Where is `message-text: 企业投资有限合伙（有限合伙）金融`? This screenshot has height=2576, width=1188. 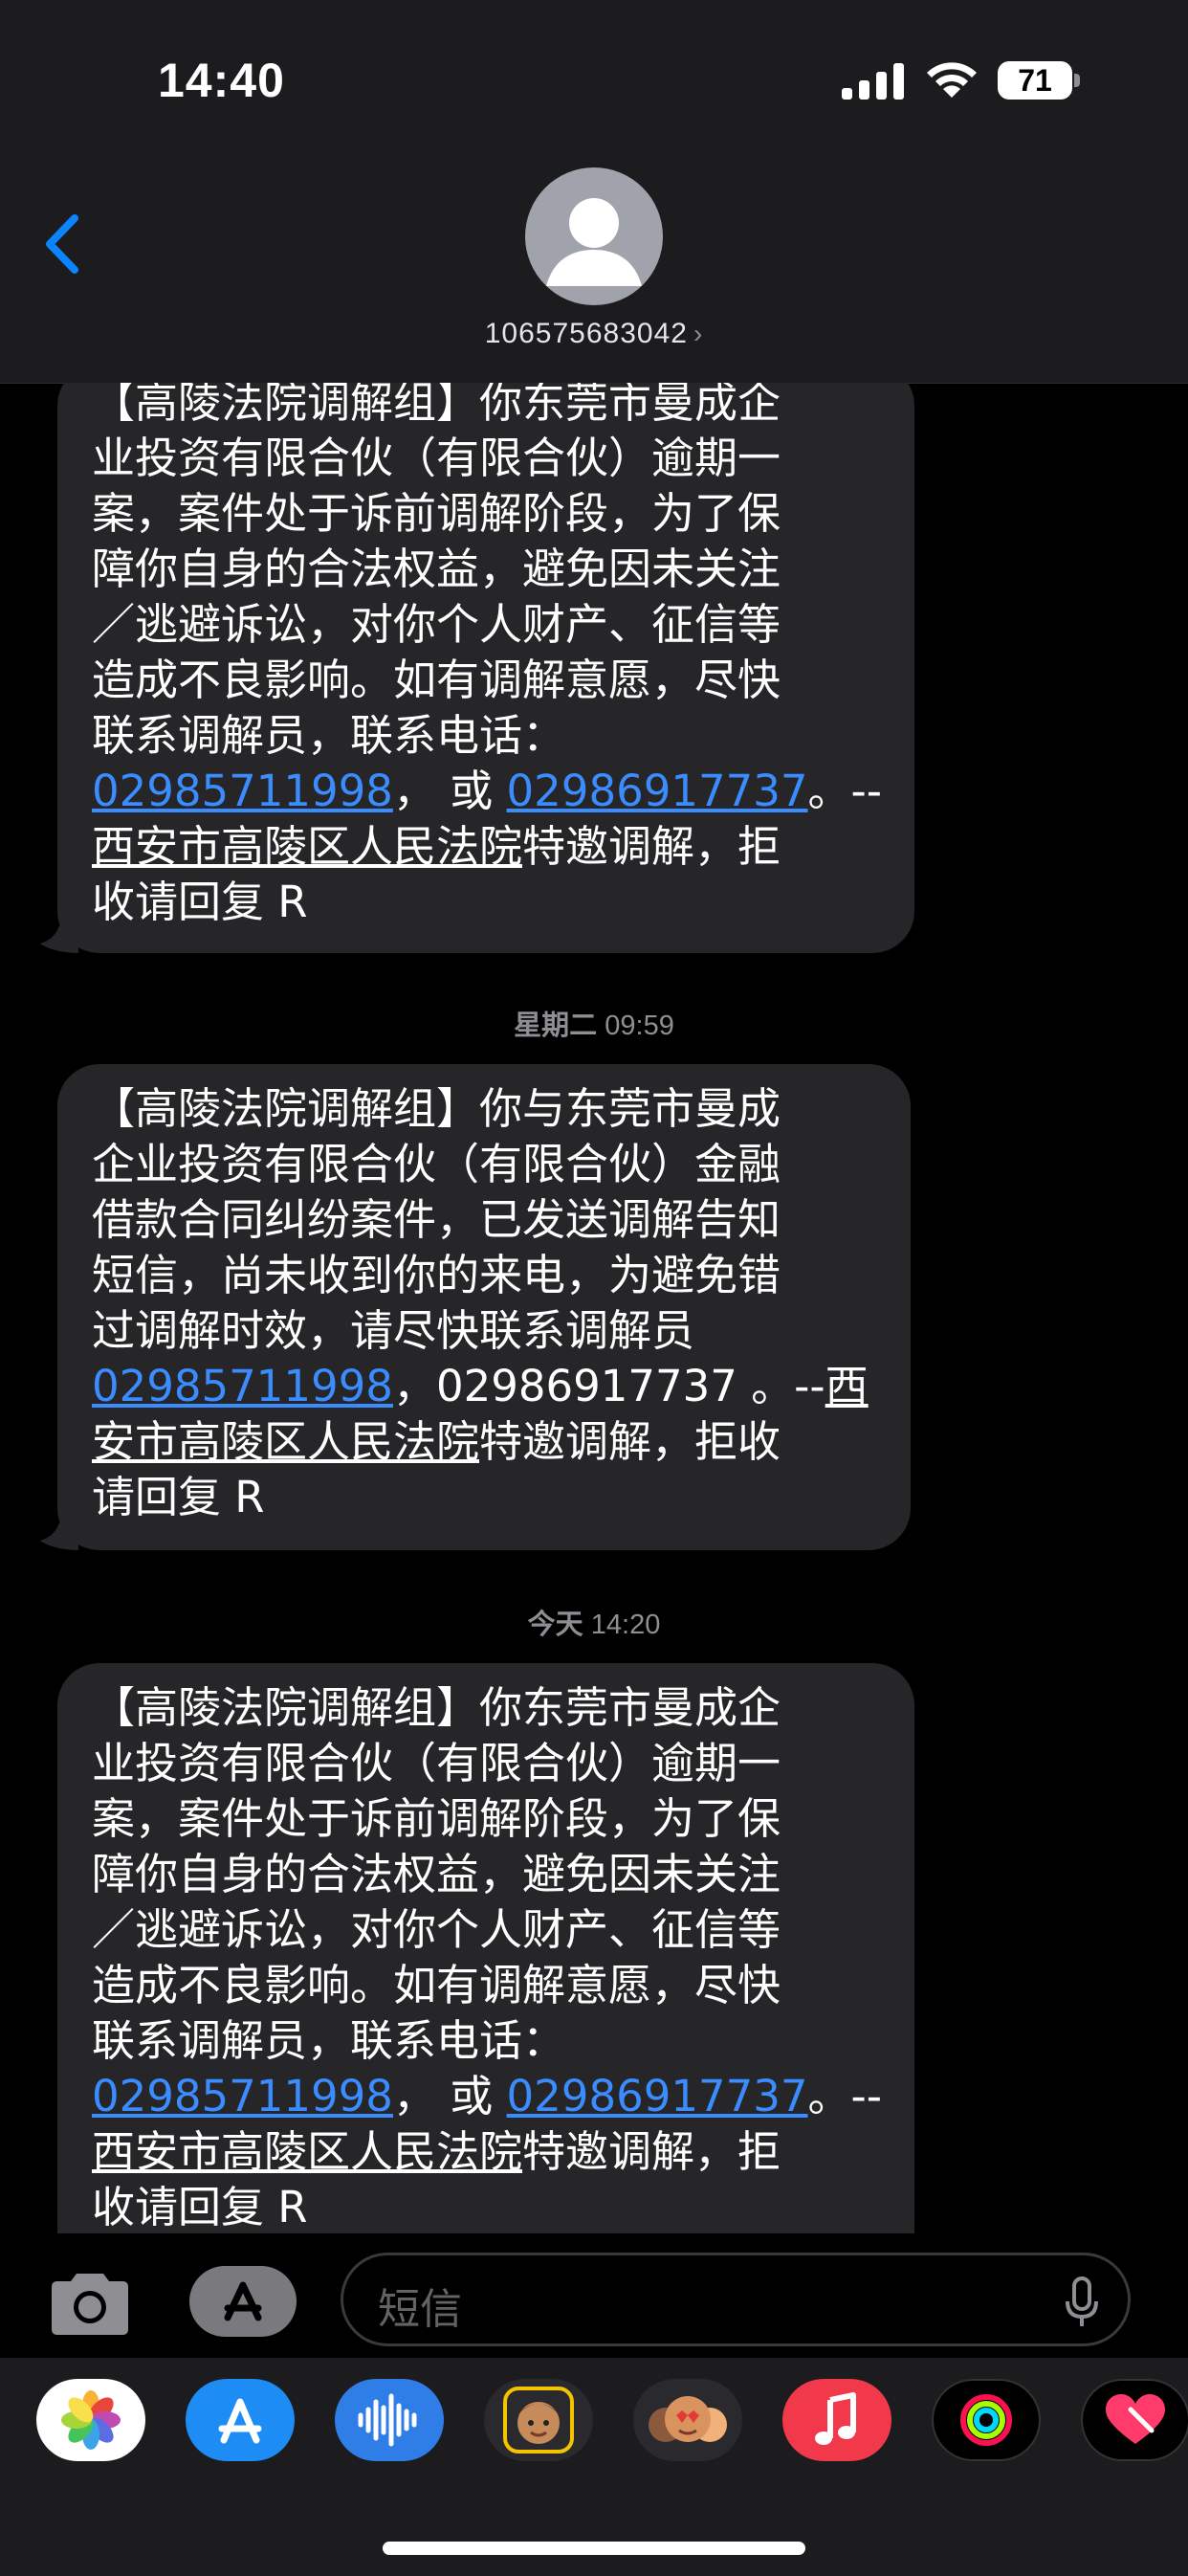
message-text: 企业投资有限合伙（有限合伙）金融 is located at coordinates (436, 1164).